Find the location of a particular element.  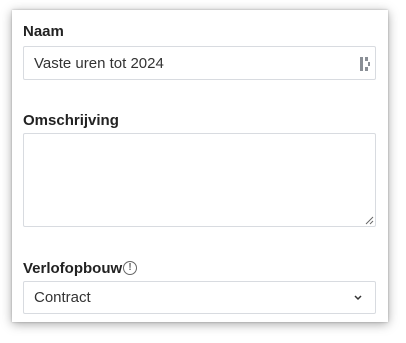

info-icon: ! is located at coordinates (130, 268).